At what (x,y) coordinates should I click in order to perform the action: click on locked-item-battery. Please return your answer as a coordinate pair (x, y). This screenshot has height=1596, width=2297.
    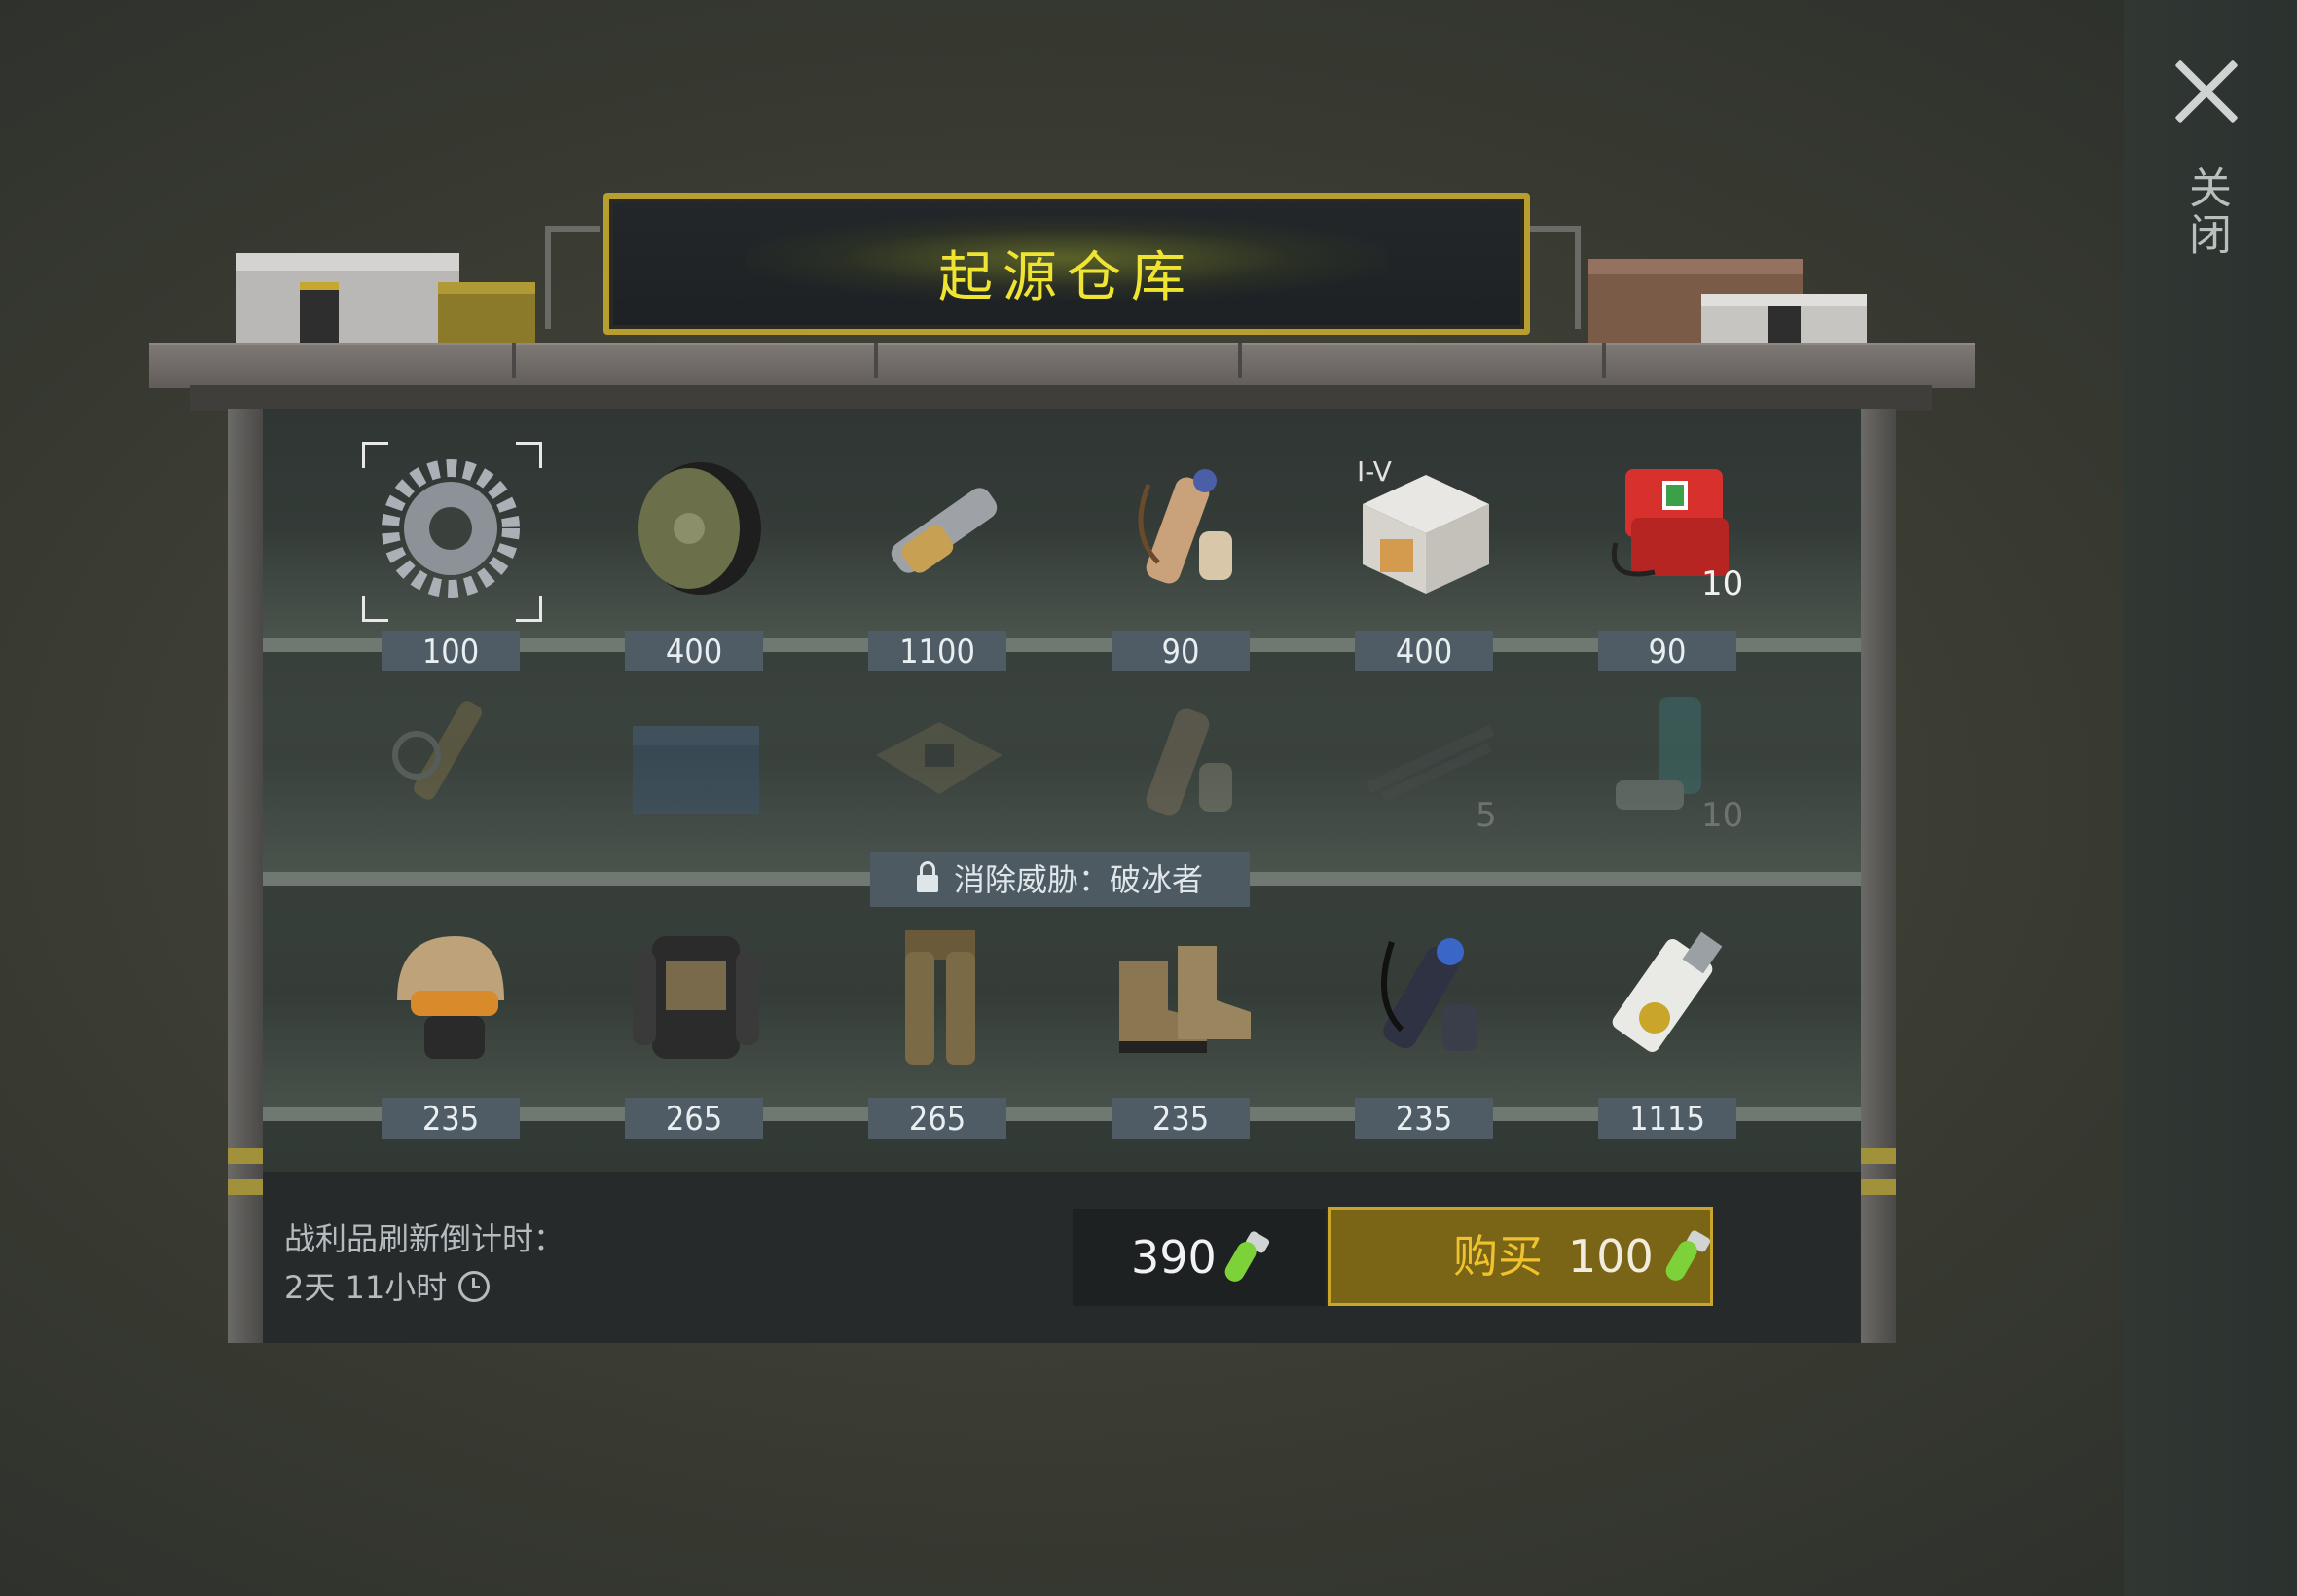
    Looking at the image, I should click on (696, 760).